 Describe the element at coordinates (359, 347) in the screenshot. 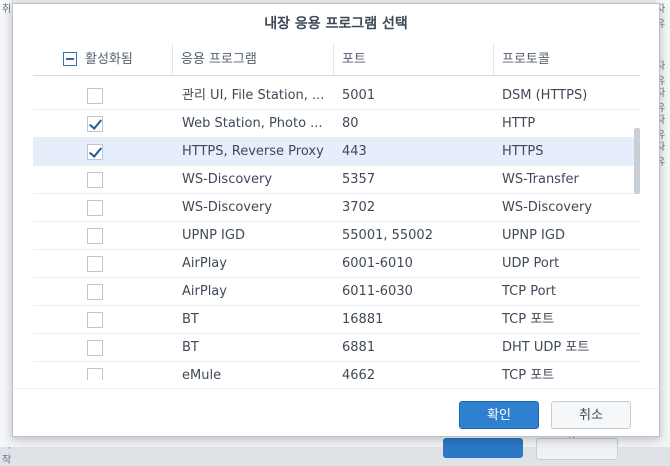

I see `row-port: 6881` at that location.